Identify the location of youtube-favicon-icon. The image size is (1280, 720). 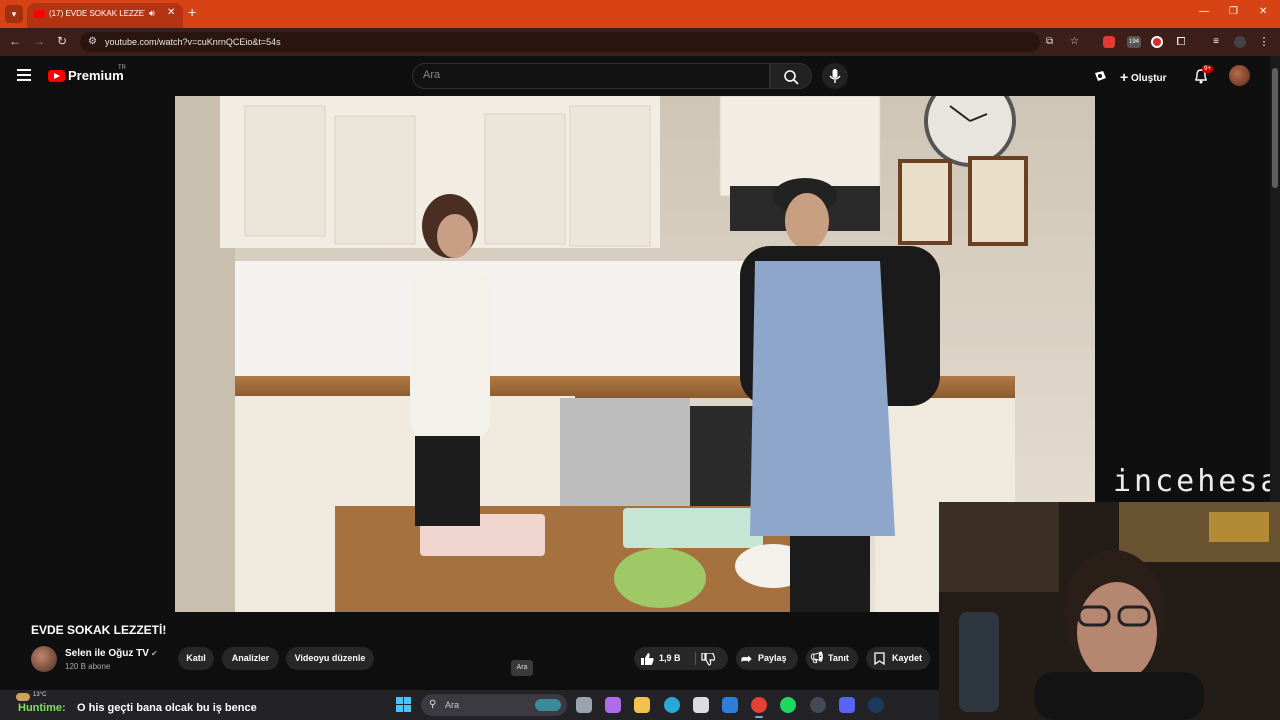
(39, 14).